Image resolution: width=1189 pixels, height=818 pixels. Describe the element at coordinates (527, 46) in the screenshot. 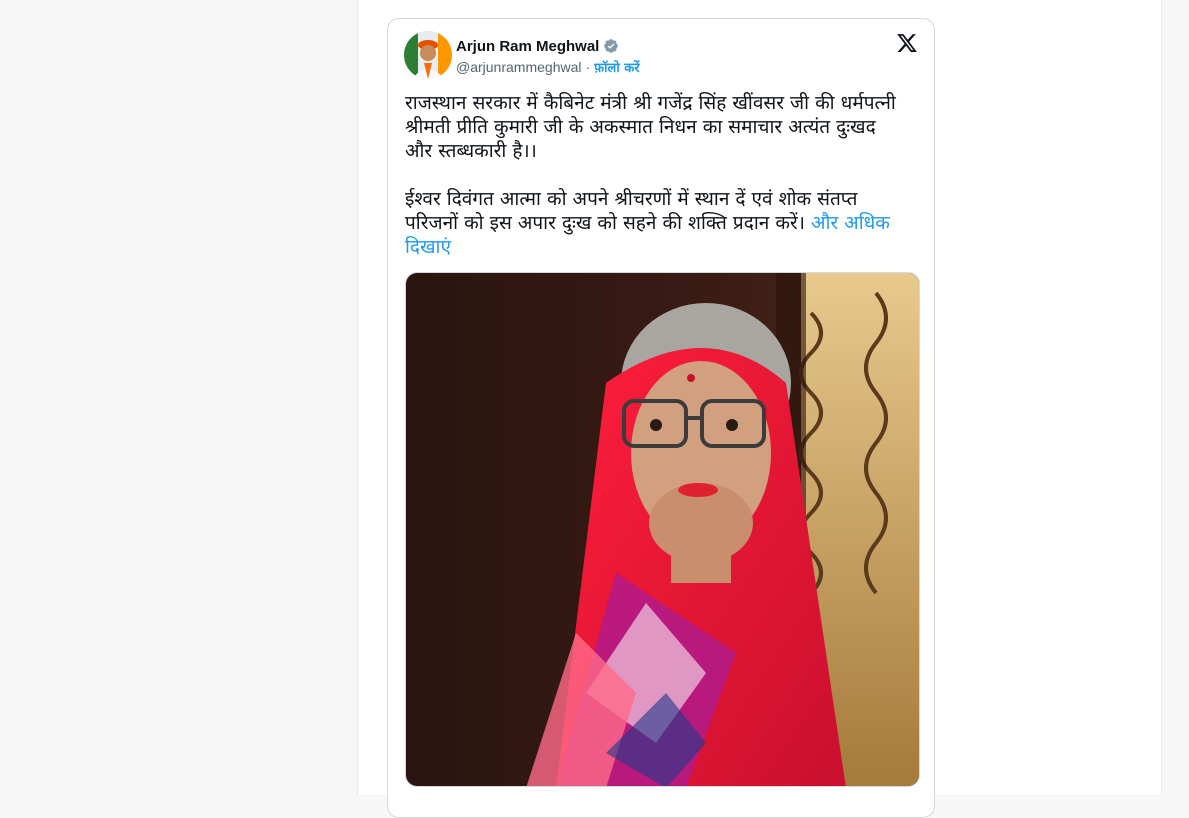

I see `author-name: Arjun Ram Meghwal` at that location.